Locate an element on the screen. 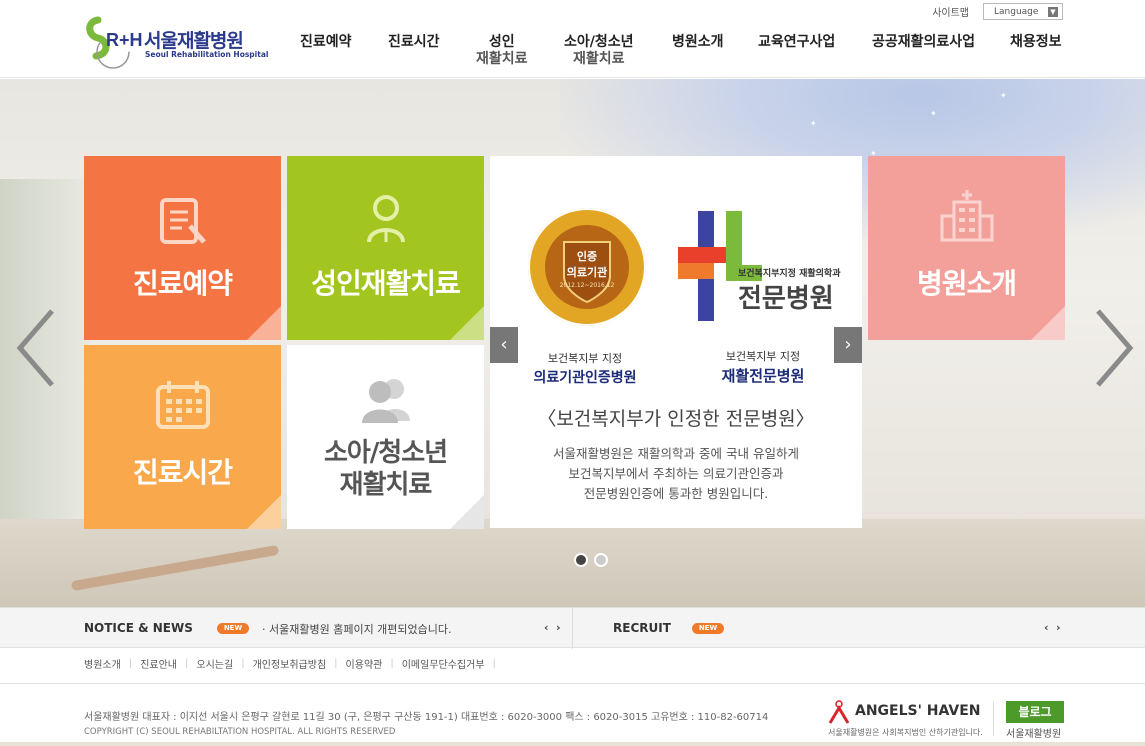 Image resolution: width=1145 pixels, height=746 pixels. left-caption: 보건복지부 지정 is located at coordinates (585, 358).